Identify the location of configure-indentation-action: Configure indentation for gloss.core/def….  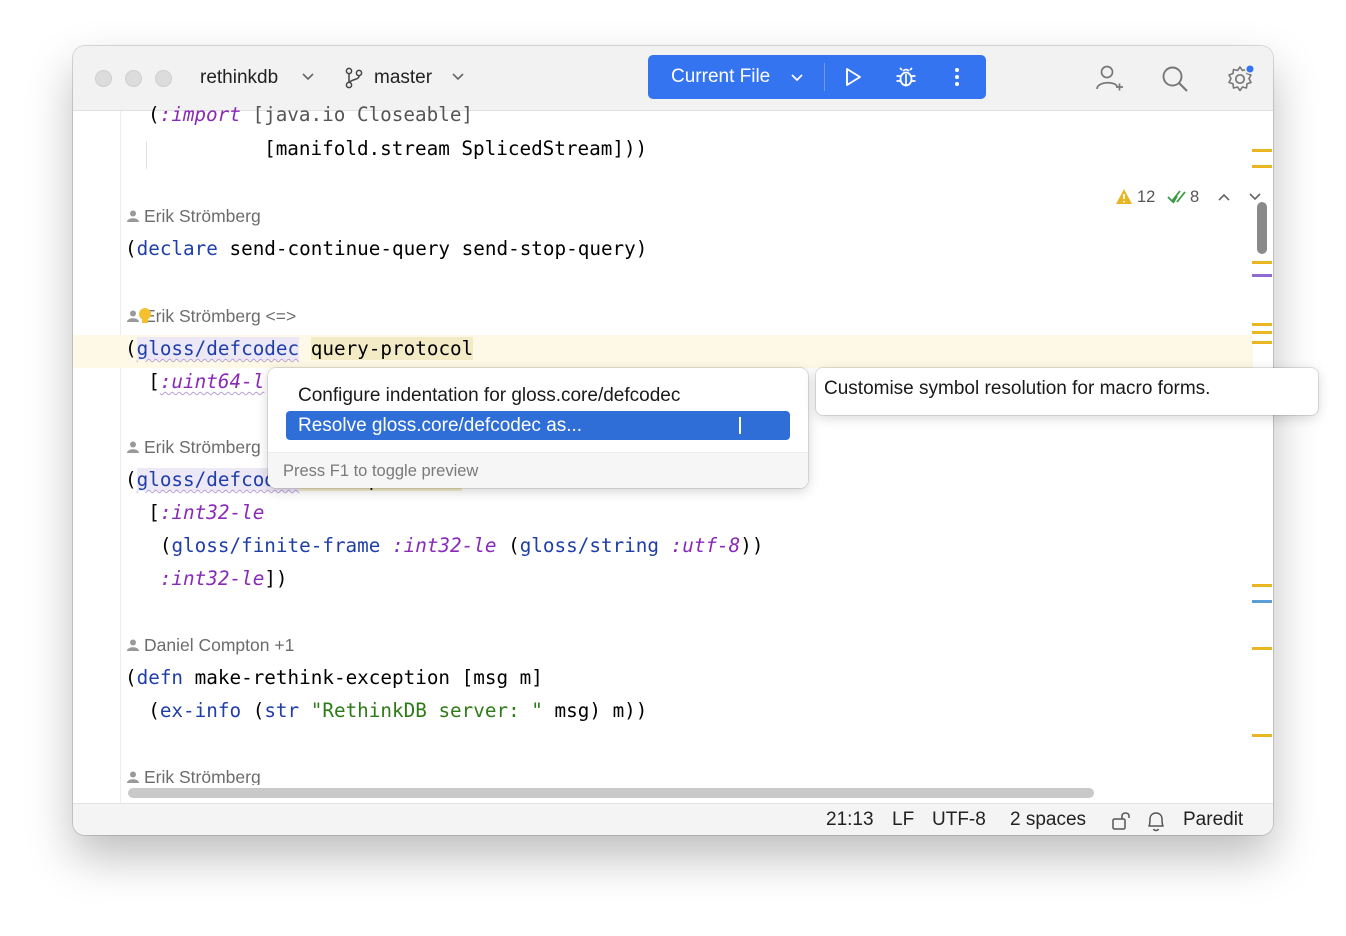
(489, 396).